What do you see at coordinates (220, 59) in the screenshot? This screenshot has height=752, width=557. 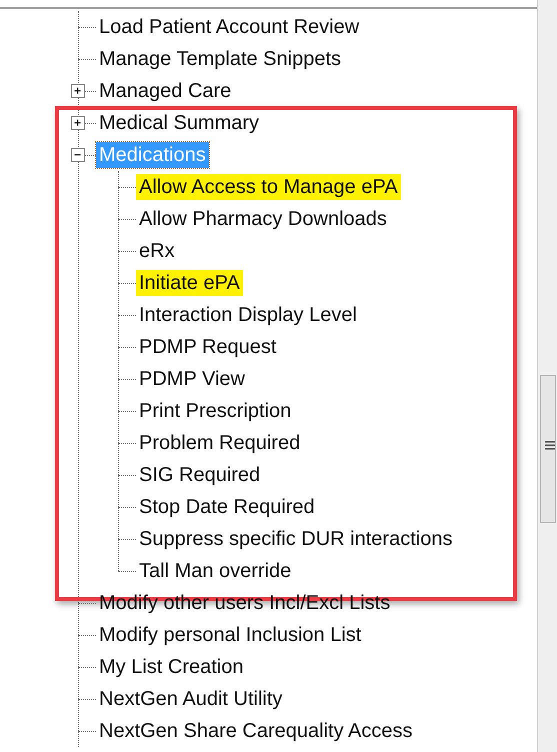 I see `tree-item: Manage Template Snippets` at bounding box center [220, 59].